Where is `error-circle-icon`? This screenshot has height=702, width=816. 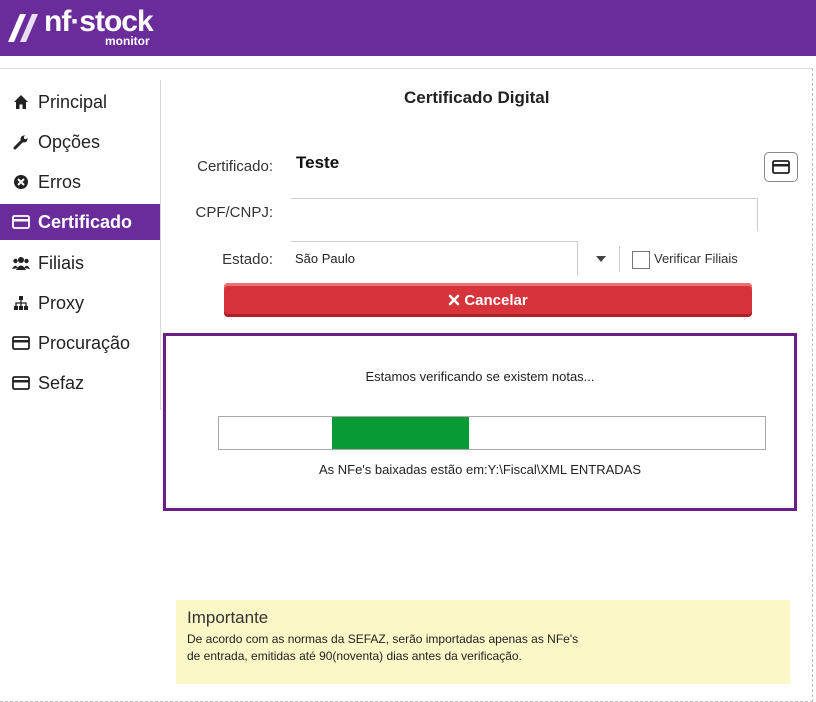 error-circle-icon is located at coordinates (21, 182).